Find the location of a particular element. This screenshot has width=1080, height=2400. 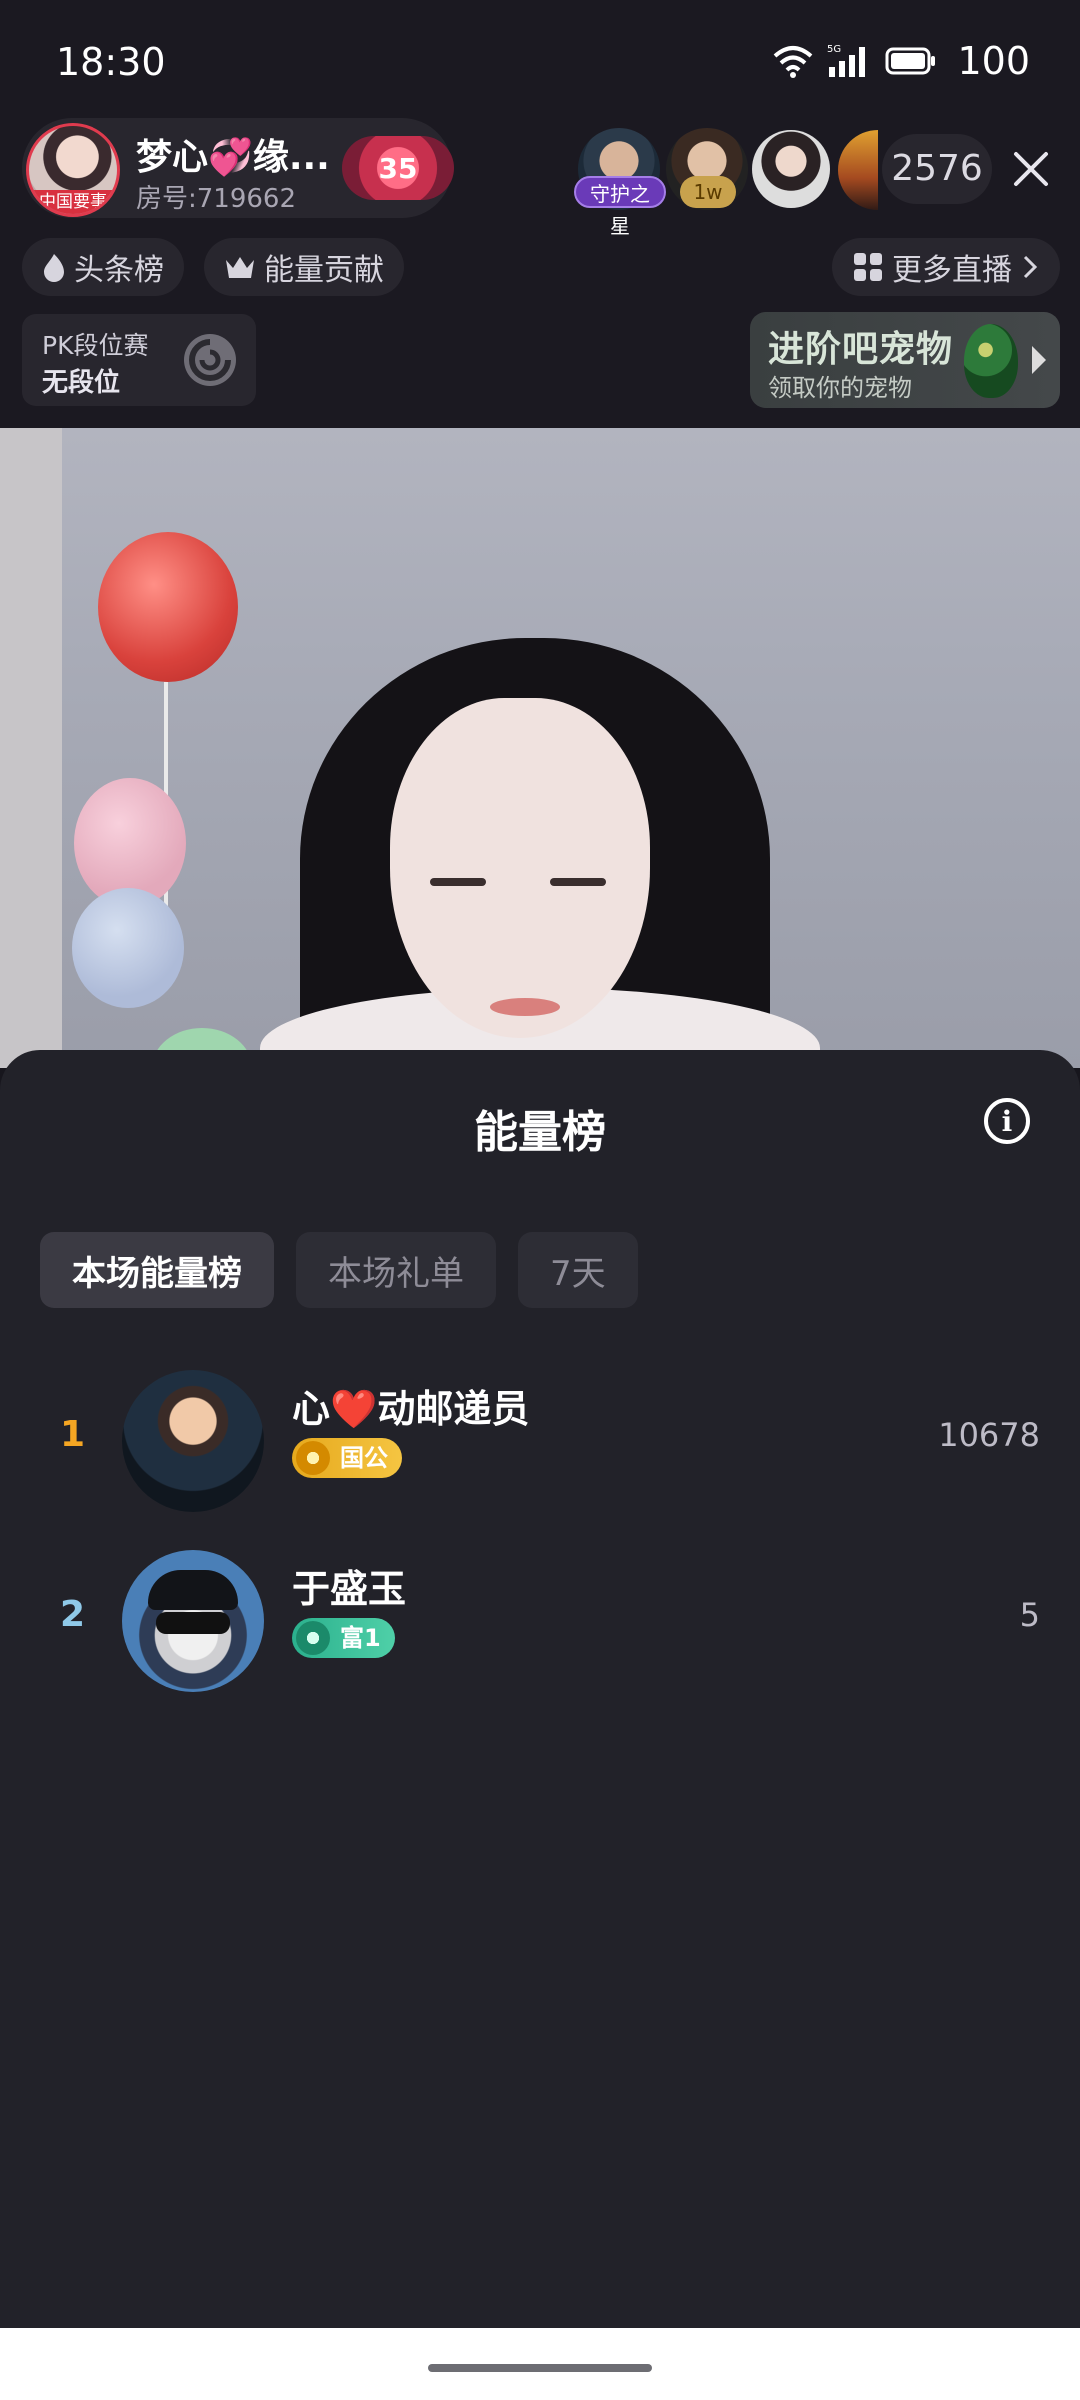

user-name: 心❤️动邮递员 is located at coordinates (411, 1409).